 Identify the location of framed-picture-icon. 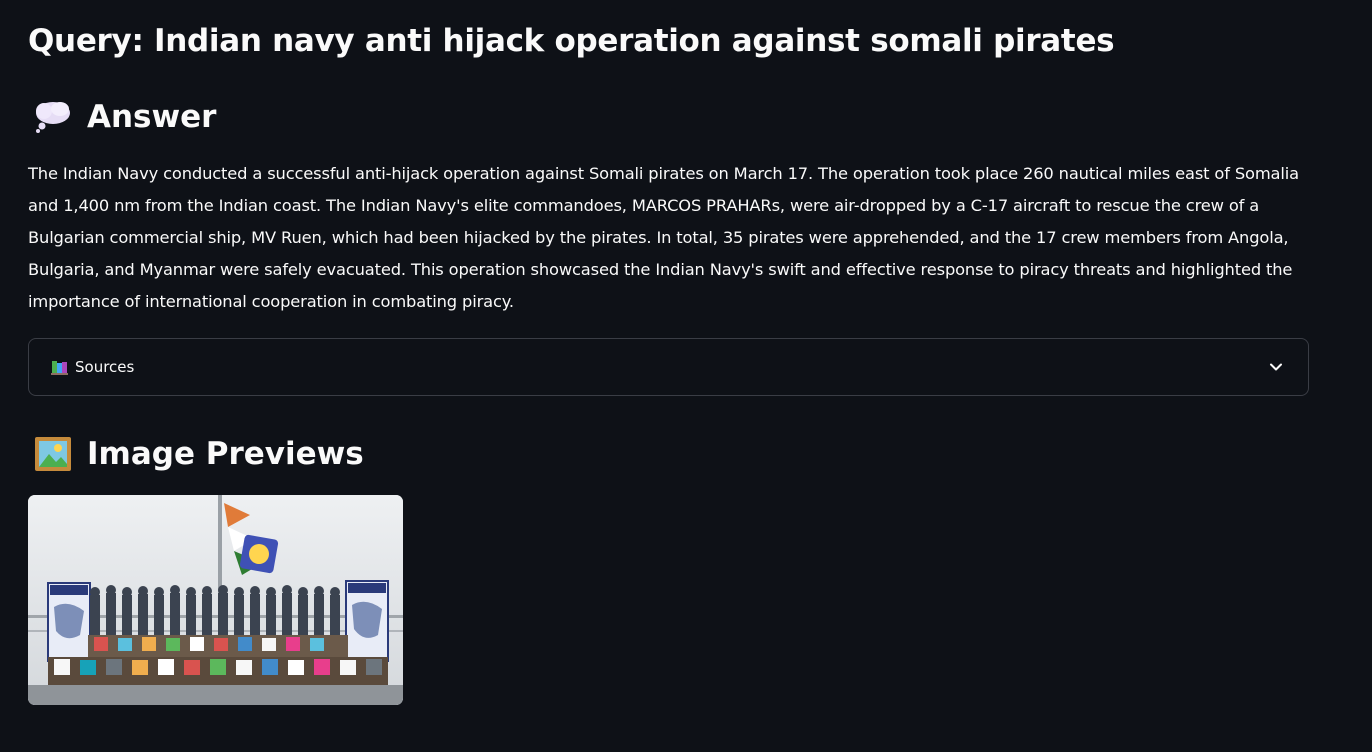
(53, 454).